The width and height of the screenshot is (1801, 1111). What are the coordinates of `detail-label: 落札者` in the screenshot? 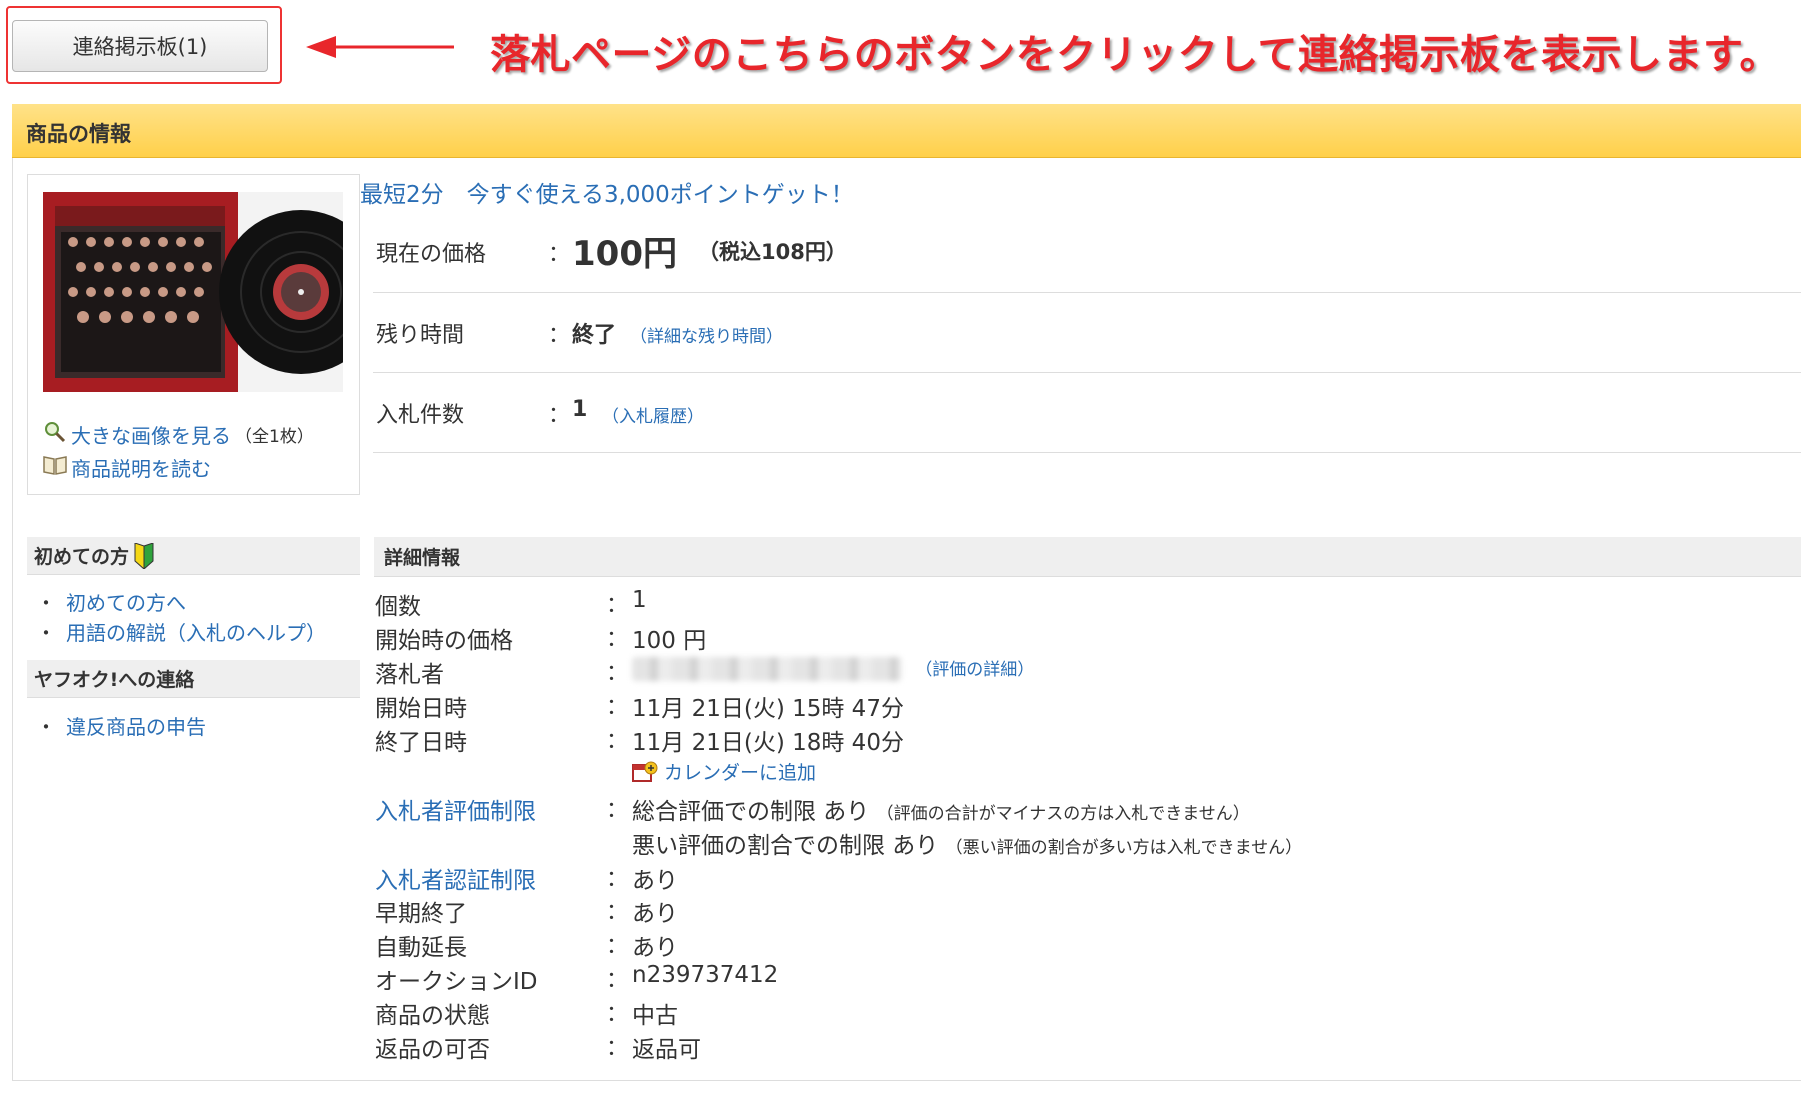 It's located at (409, 675).